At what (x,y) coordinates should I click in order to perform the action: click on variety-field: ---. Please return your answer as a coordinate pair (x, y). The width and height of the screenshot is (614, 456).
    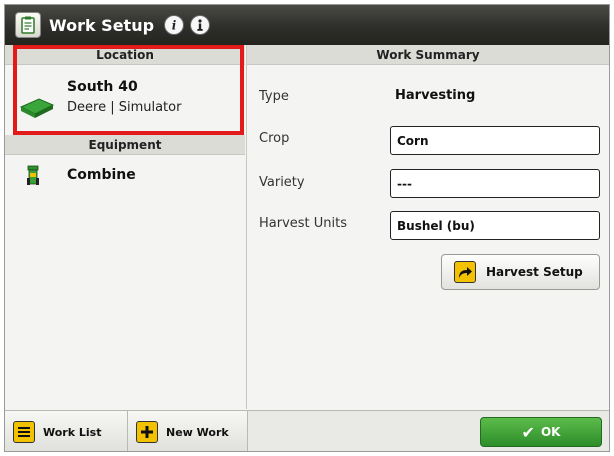
    Looking at the image, I should click on (495, 183).